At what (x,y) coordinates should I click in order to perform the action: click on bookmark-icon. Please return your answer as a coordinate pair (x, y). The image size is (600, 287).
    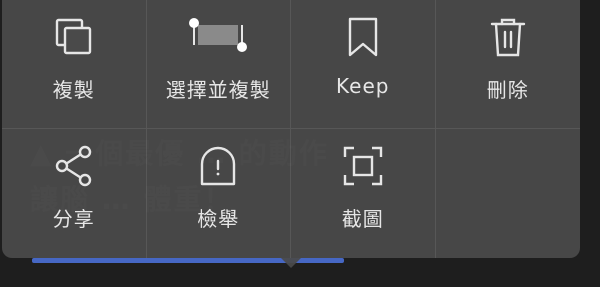
    Looking at the image, I should click on (363, 37).